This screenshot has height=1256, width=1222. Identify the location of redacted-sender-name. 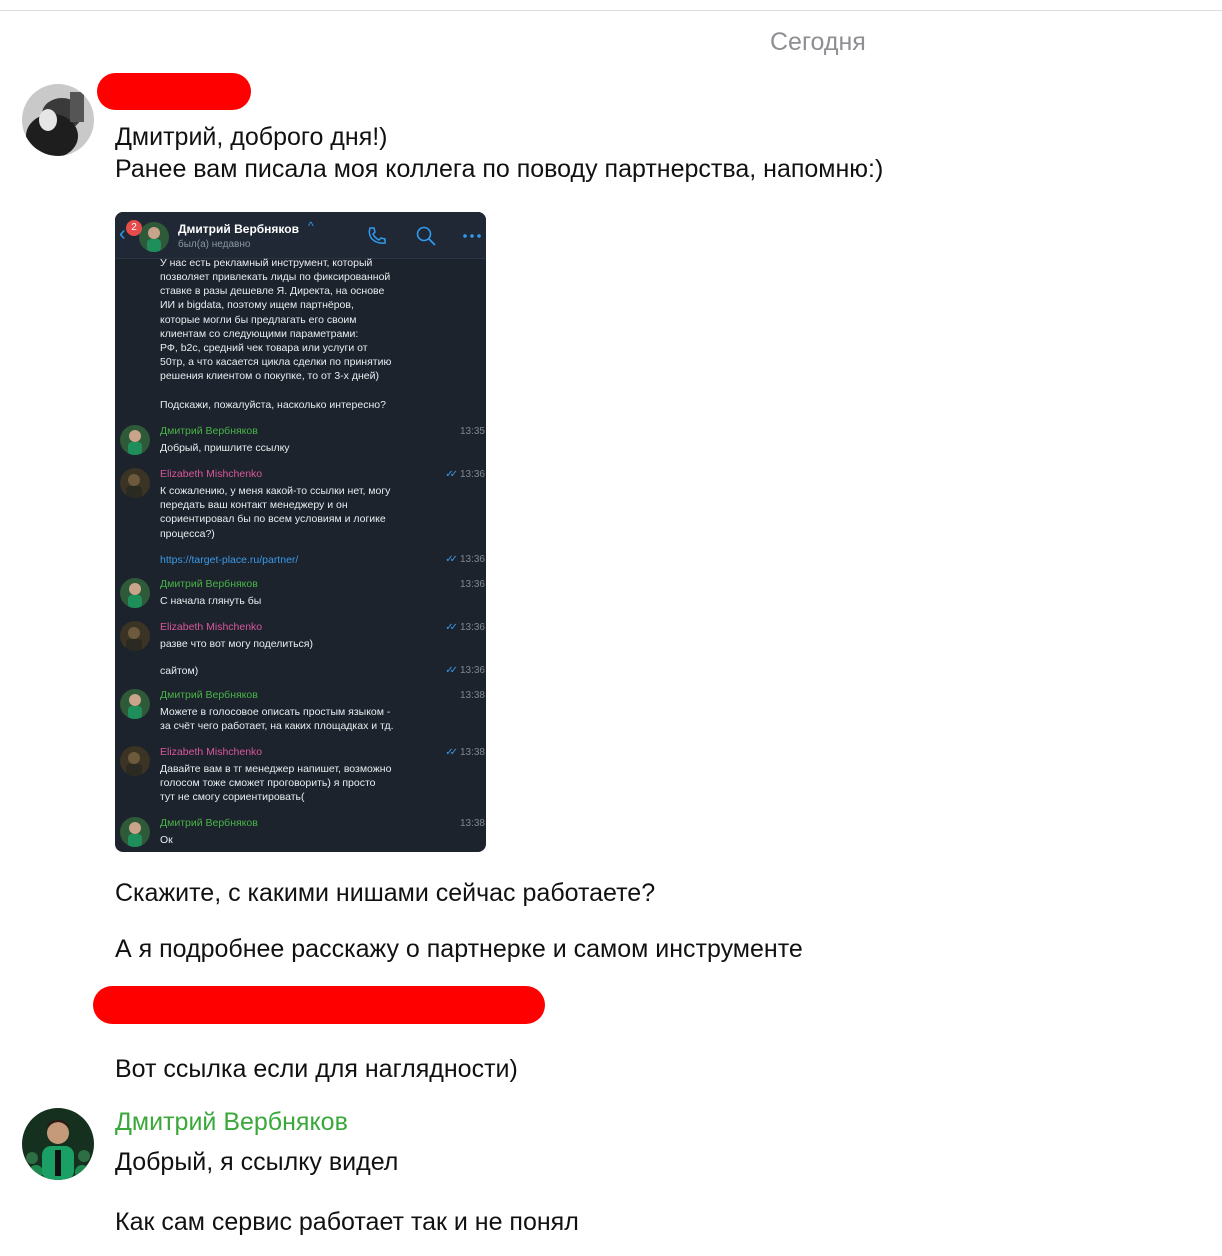
(174, 91).